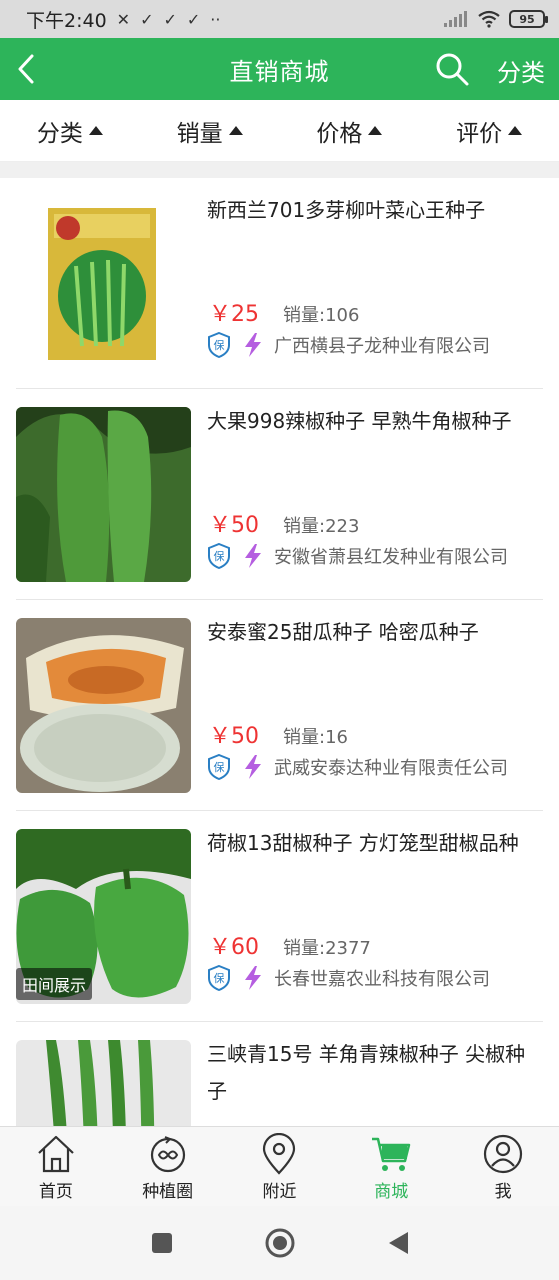  I want to click on search-icon, so click(452, 69).